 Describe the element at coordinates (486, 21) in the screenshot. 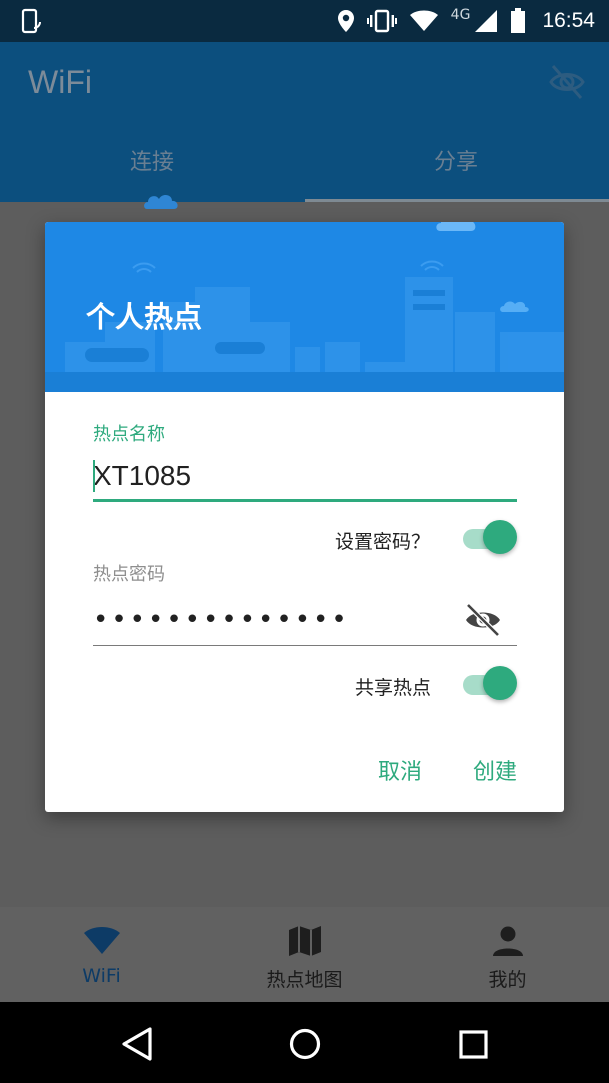

I see `signal-icon` at that location.